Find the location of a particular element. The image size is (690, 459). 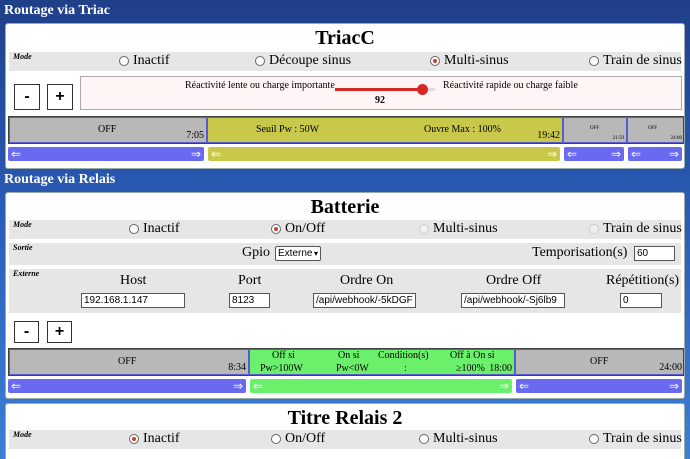

reactivity-slider is located at coordinates (385, 90).